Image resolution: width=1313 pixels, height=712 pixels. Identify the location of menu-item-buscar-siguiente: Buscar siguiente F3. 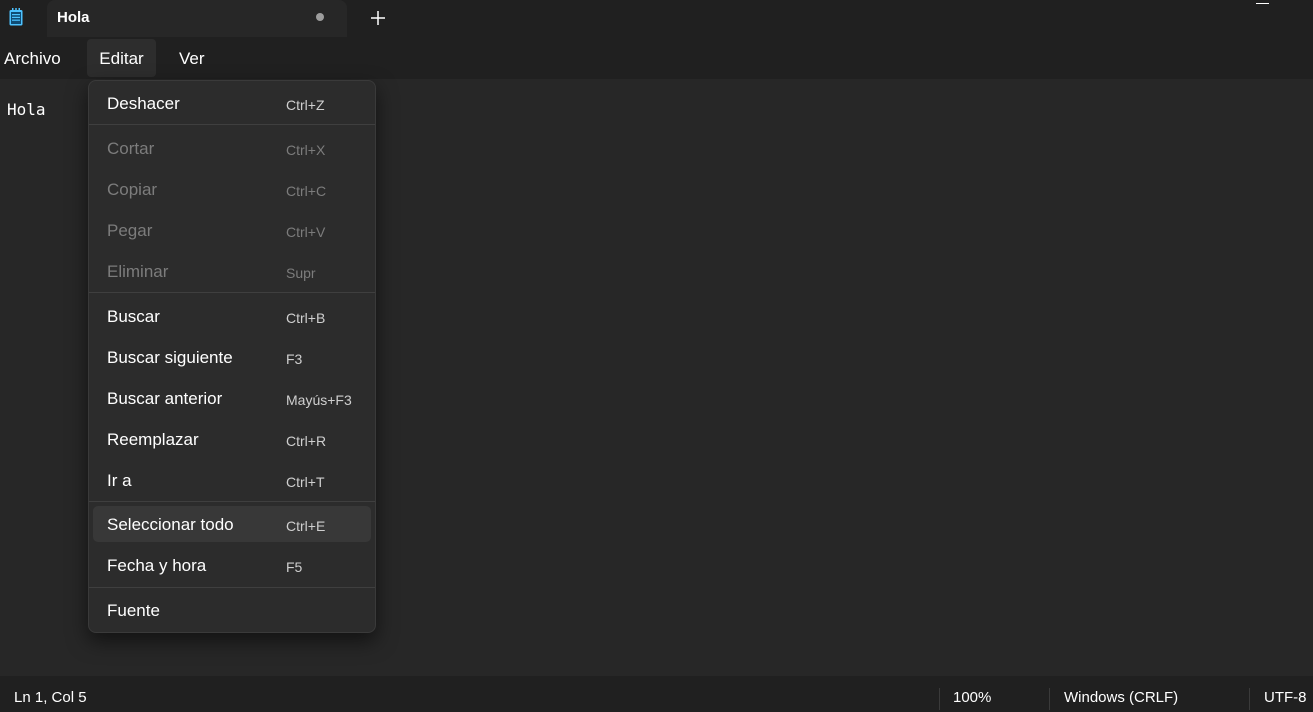
(232, 358).